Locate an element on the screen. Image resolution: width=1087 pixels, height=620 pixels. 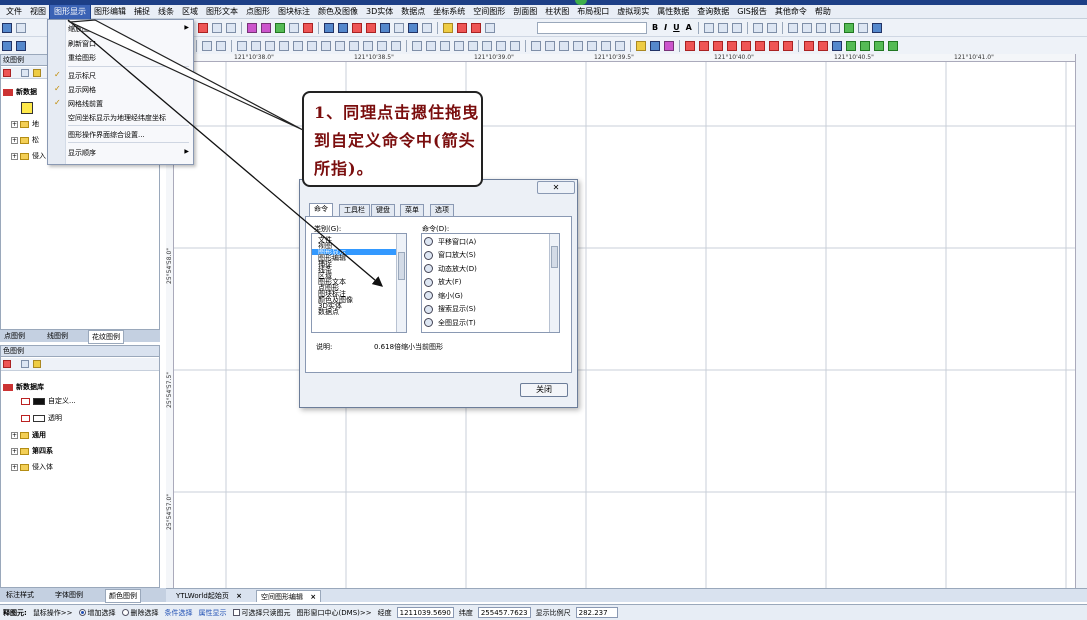
scale-field: 282.237 is located at coordinates (596, 612).